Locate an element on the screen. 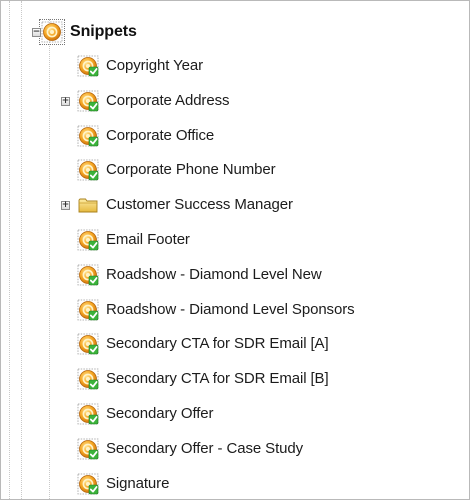 The width and height of the screenshot is (470, 500). tree-item-label: Corporate Office is located at coordinates (160, 135).